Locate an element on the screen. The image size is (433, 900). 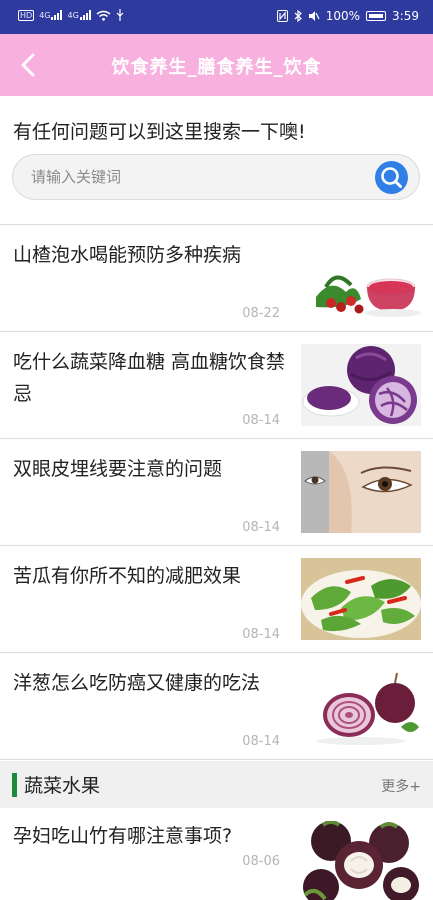
bitter-melon-dish-image is located at coordinates (361, 599).